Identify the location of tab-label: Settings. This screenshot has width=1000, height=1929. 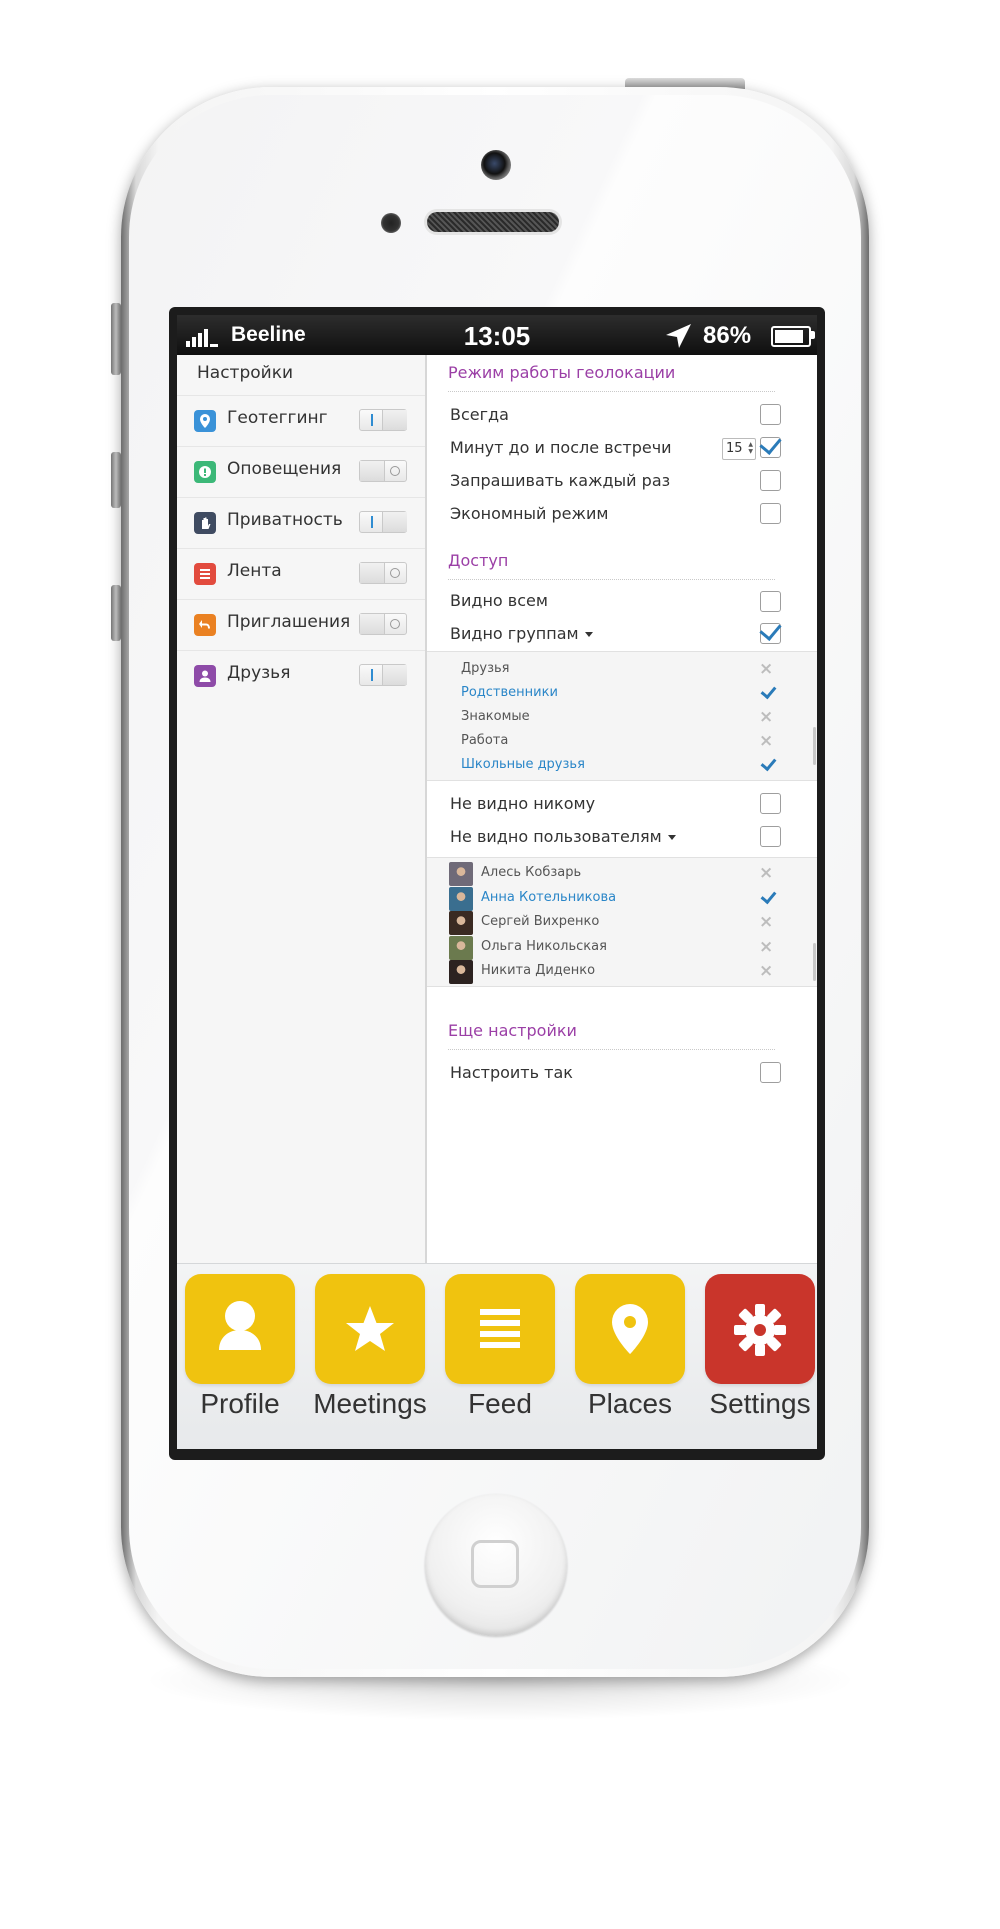
(760, 1403).